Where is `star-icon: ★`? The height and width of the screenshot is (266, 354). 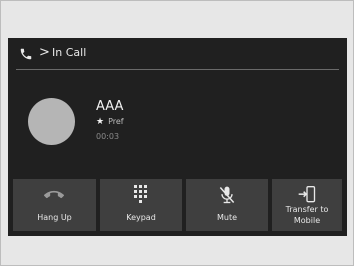 star-icon: ★ is located at coordinates (100, 122).